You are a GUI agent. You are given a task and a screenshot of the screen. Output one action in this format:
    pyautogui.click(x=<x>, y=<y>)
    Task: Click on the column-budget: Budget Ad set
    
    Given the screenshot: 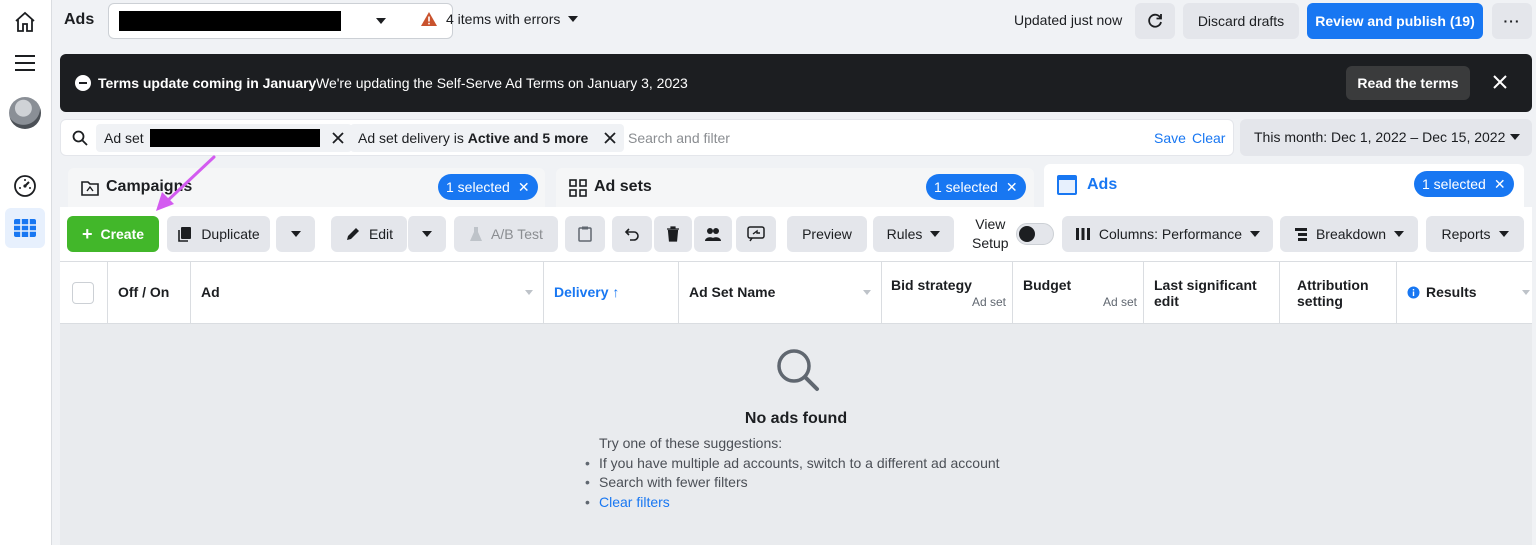 What is the action you would take?
    pyautogui.click(x=1078, y=293)
    